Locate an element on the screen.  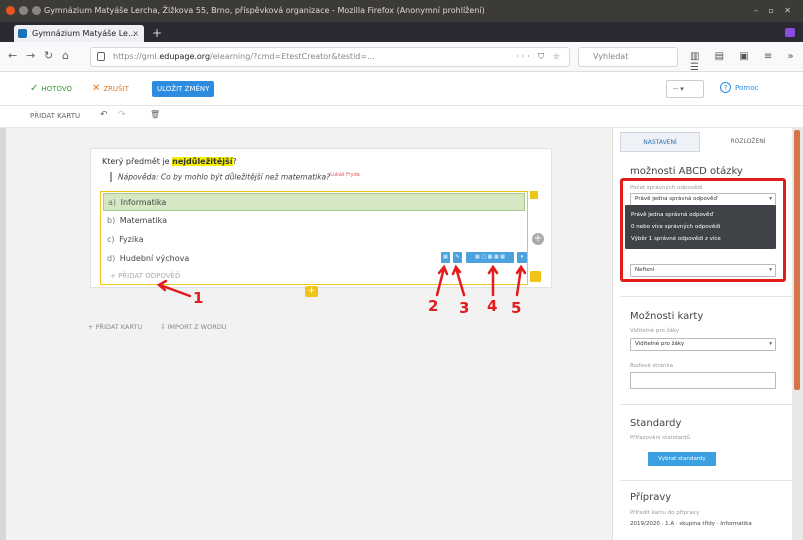
card-options-title: Možnosti karty is located at coordinates (667, 316).